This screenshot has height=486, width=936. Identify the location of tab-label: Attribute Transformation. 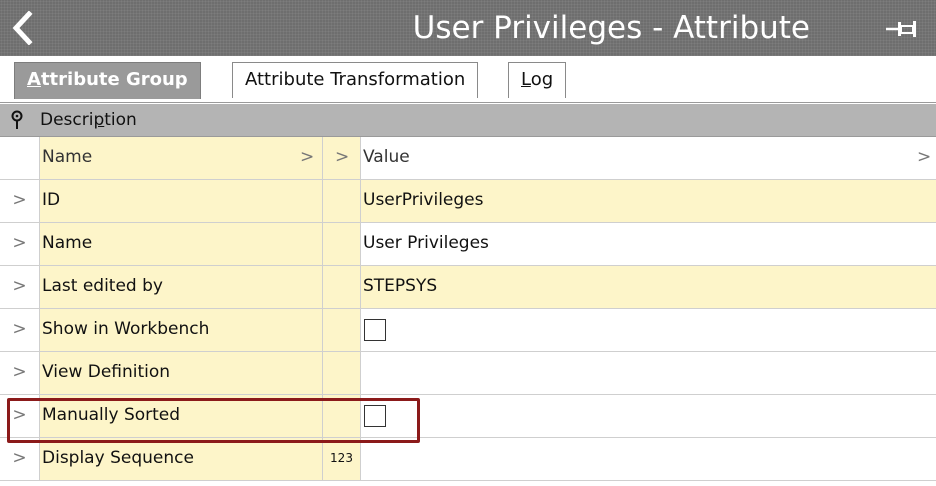
(355, 79).